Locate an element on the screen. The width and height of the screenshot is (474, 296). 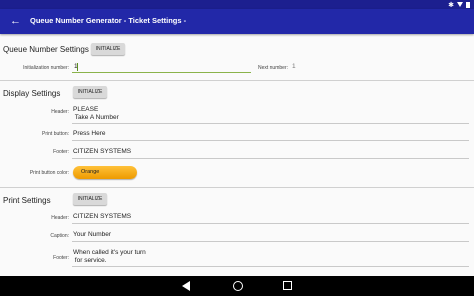
display-header-field is located at coordinates (270, 123).